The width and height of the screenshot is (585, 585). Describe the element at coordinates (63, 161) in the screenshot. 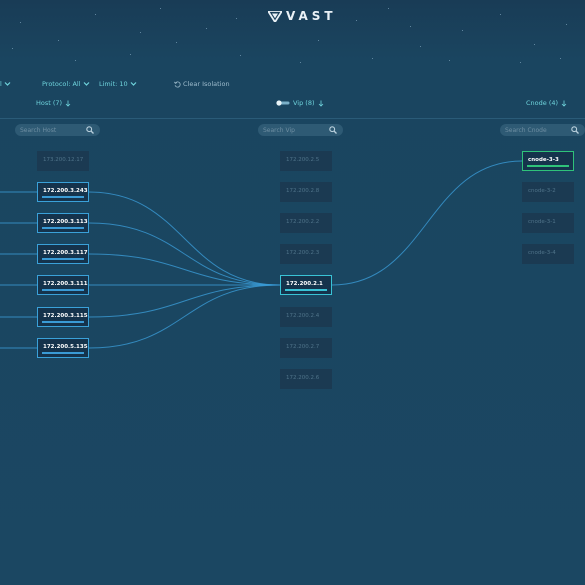

I see `host-node: 173.200.12.17` at that location.